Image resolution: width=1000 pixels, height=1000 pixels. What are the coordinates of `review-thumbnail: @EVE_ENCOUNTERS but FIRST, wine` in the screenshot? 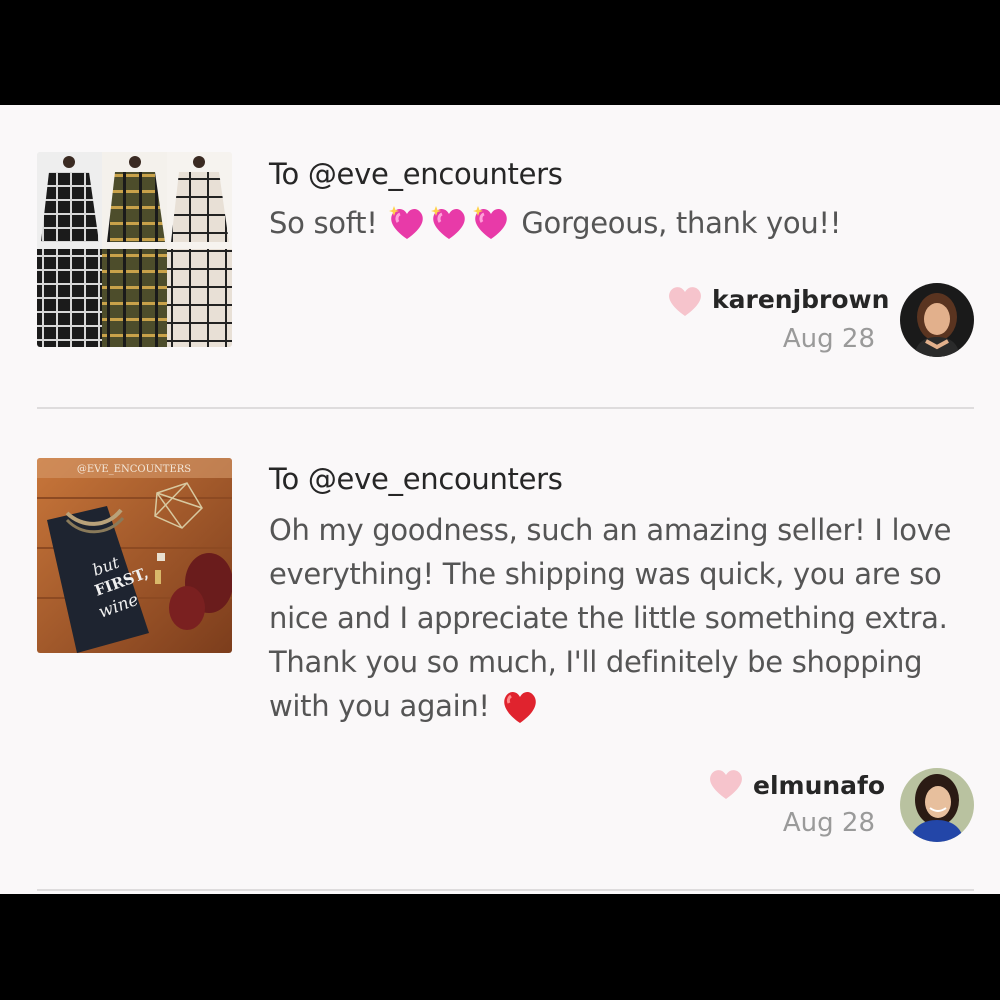 It's located at (134, 555).